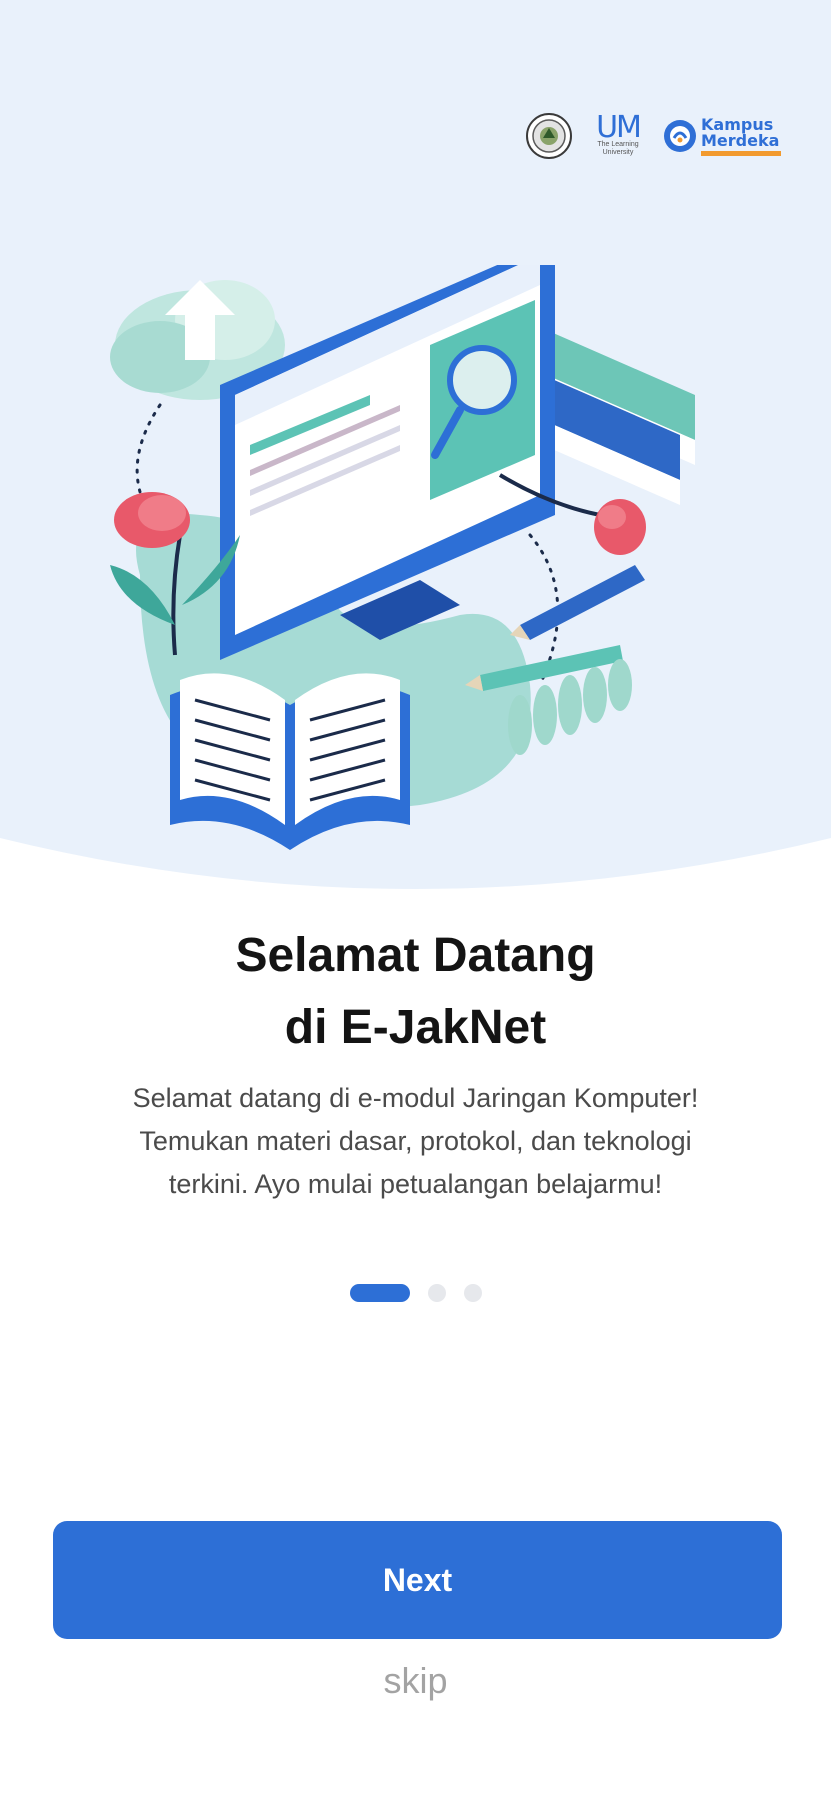  Describe the element at coordinates (680, 136) in the screenshot. I see `kampus-merdeka-badge-icon` at that location.